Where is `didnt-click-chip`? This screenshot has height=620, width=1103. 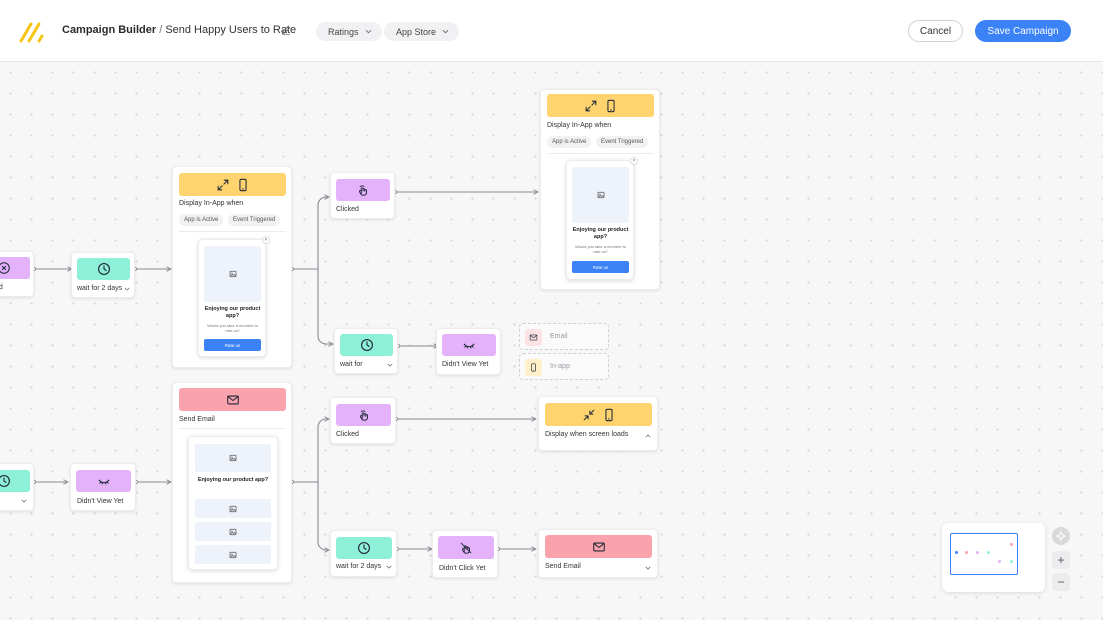 didnt-click-chip is located at coordinates (466, 547).